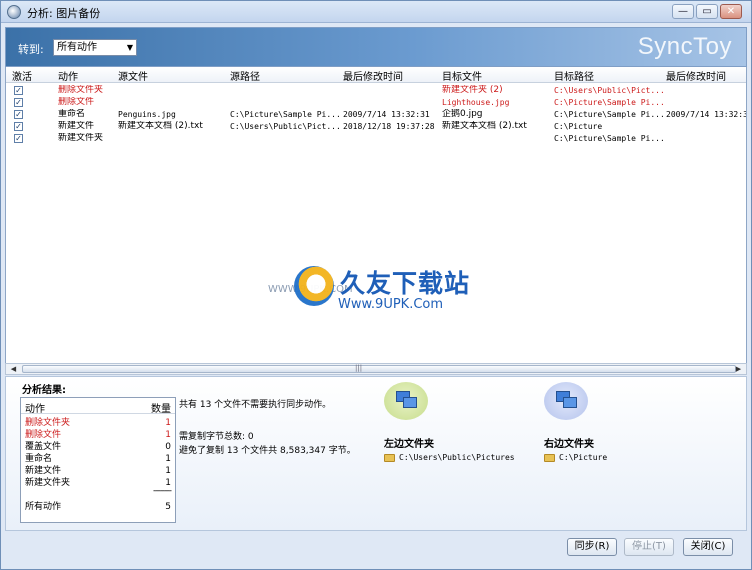  What do you see at coordinates (77, 47) in the screenshot?
I see `goto-dropdown-value: 所有动作` at bounding box center [77, 47].